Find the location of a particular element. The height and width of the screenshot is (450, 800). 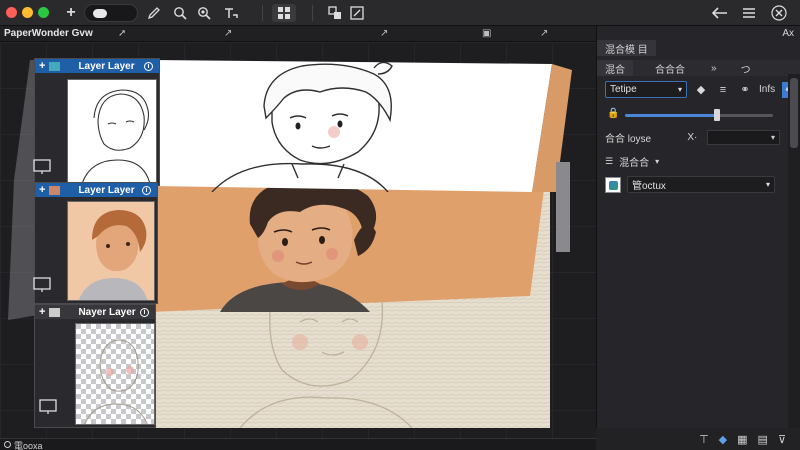

close-window-button is located at coordinates (11, 12).